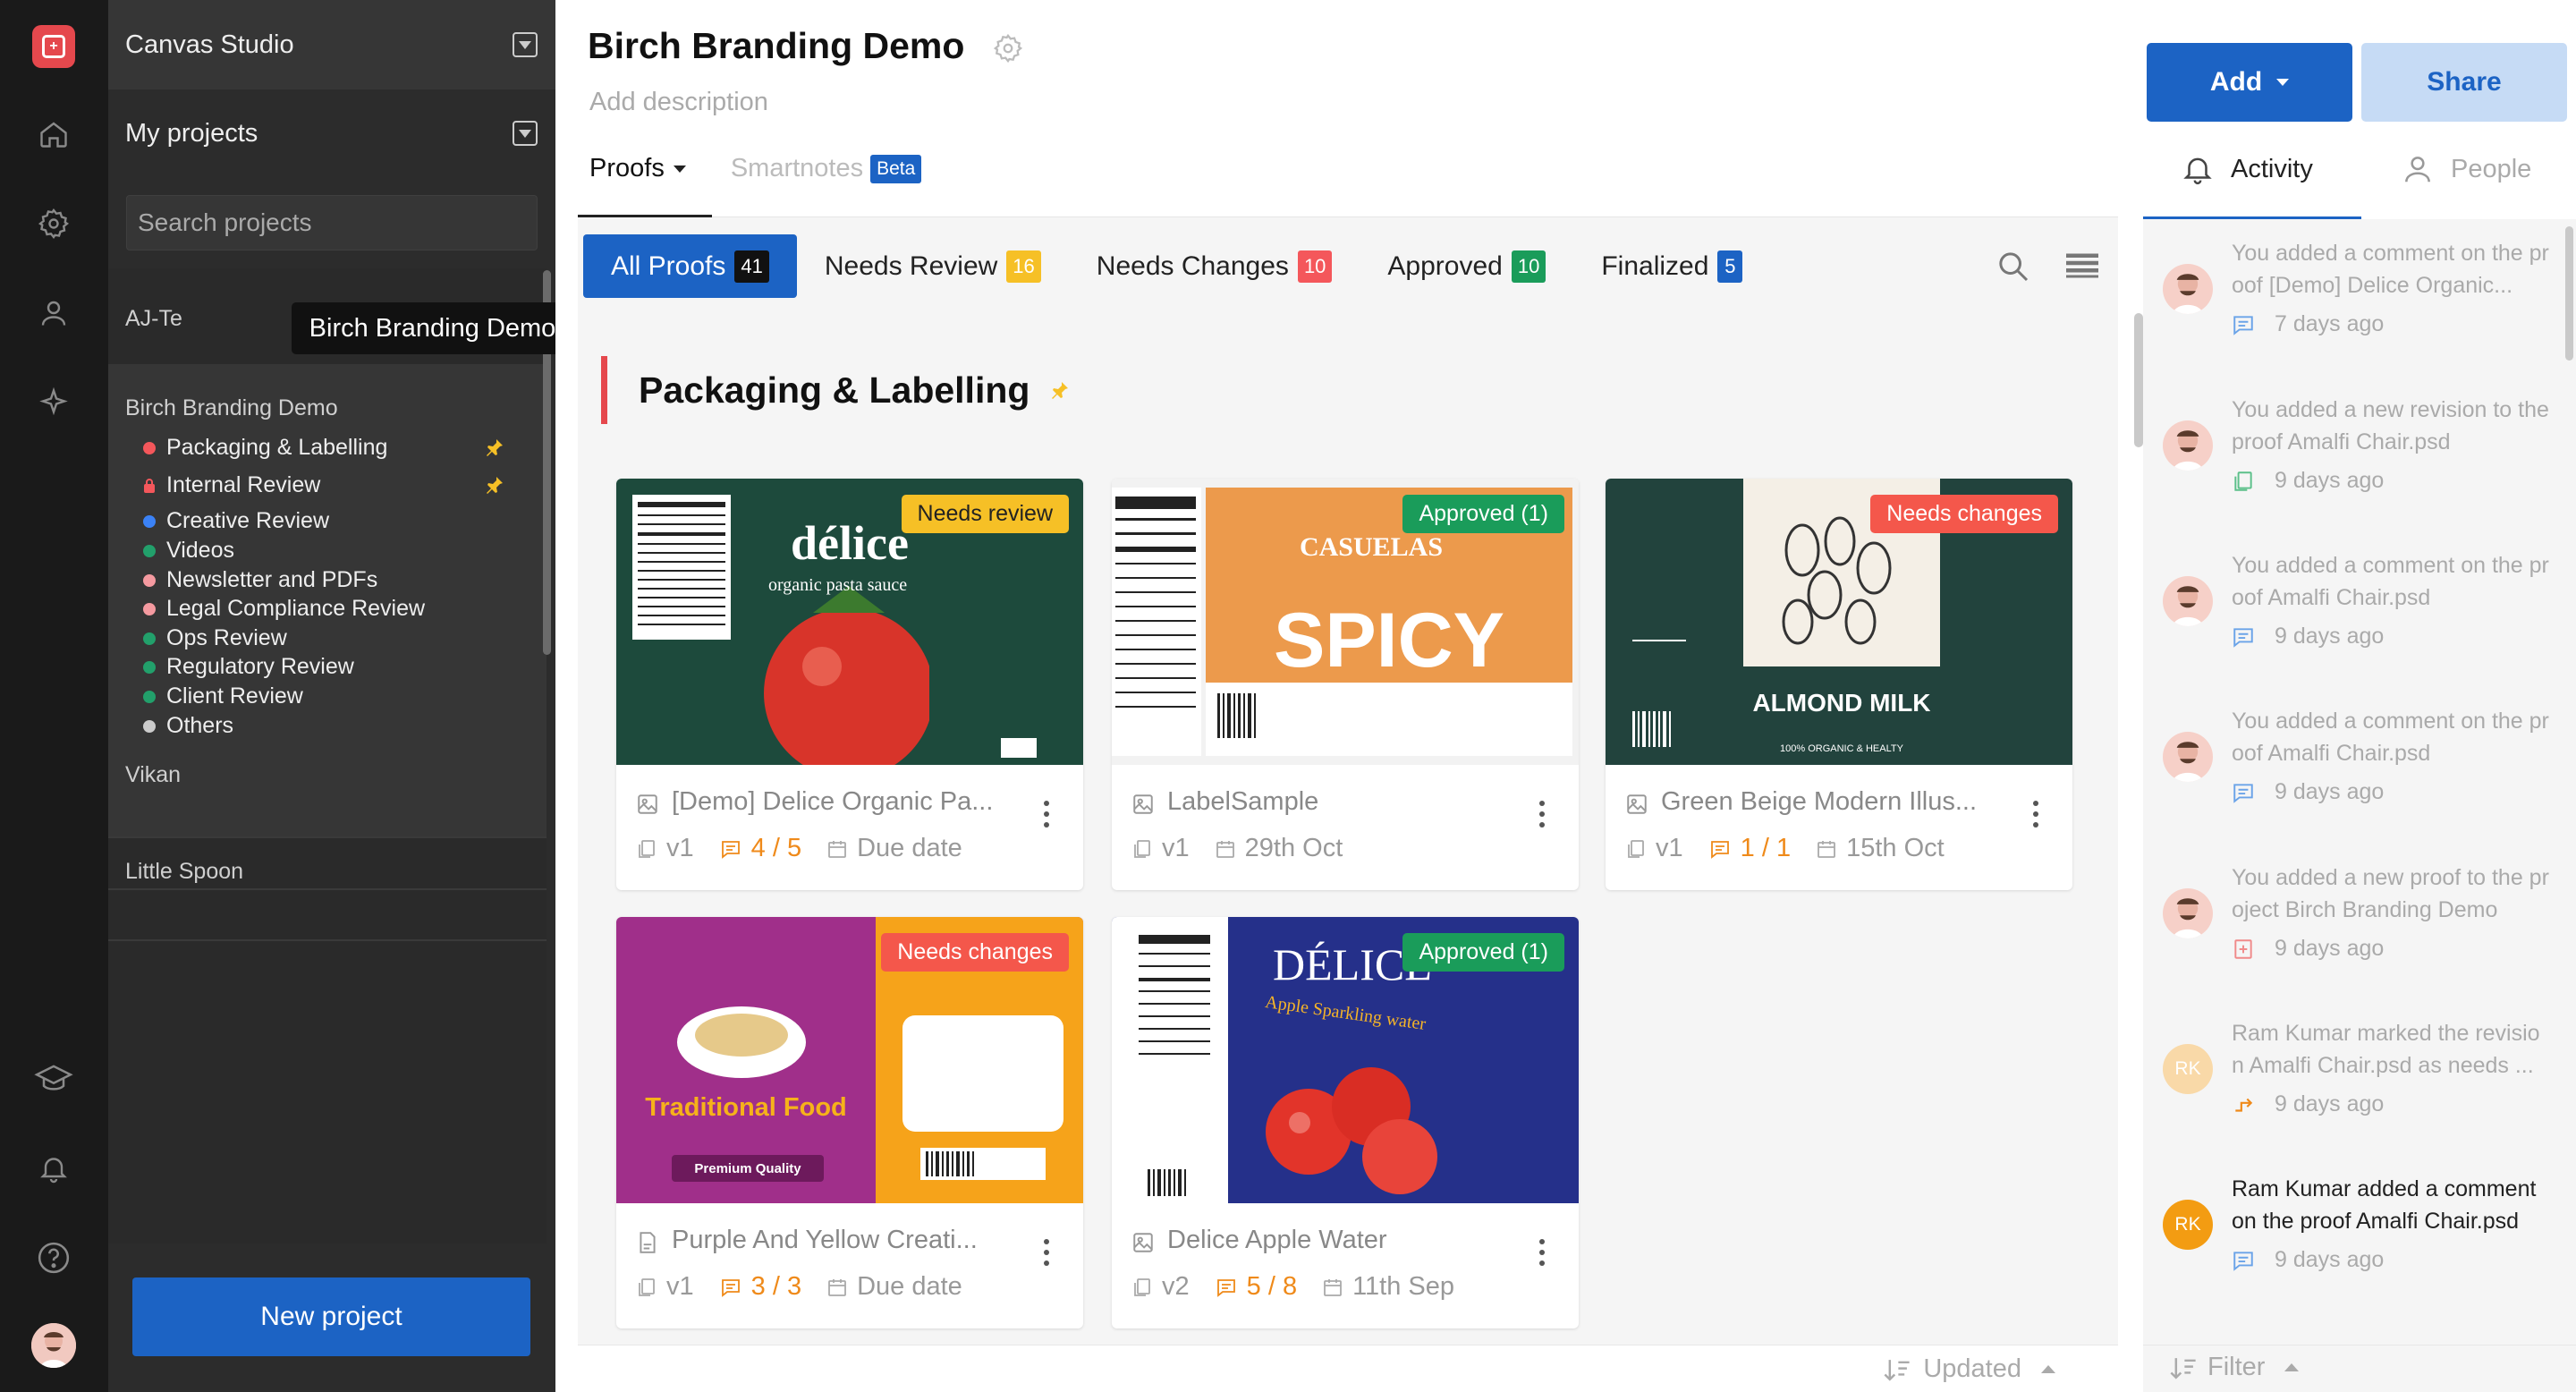  I want to click on sidebar-item-label: Client Review, so click(234, 696).